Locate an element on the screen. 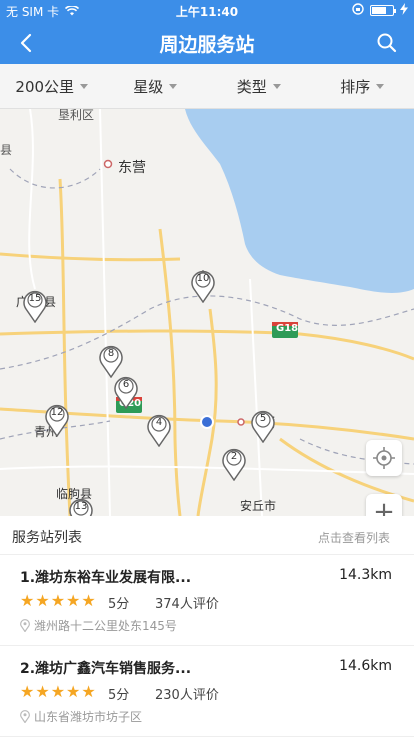 This screenshot has width=414, height=737. back-button is located at coordinates (27, 43).